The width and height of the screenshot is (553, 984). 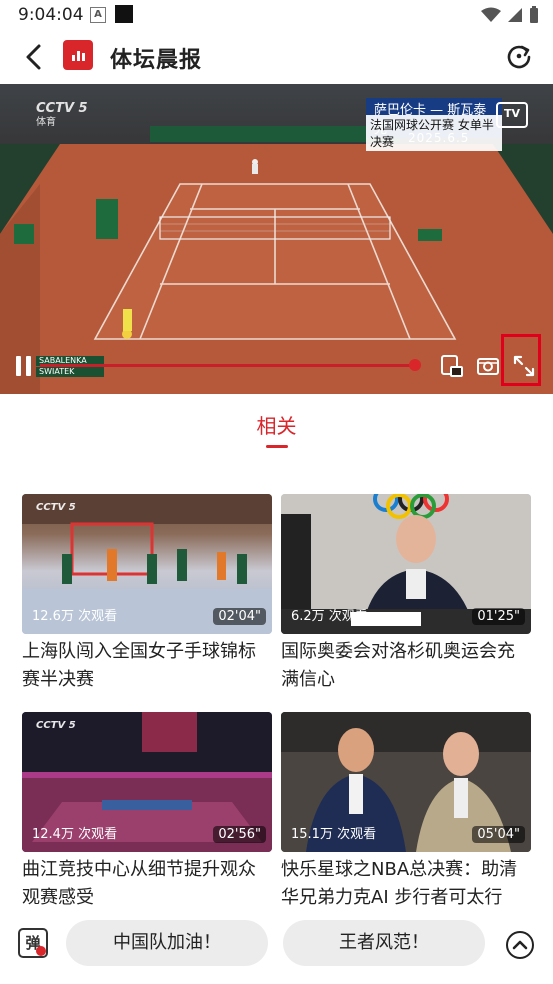 I want to click on related-underline, so click(x=276, y=446).